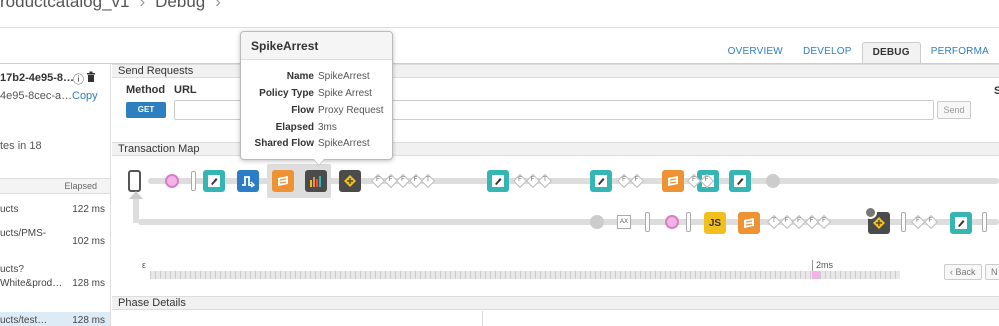  What do you see at coordinates (344, 143) in the screenshot?
I see `tooltip-value: SpikeArrest` at bounding box center [344, 143].